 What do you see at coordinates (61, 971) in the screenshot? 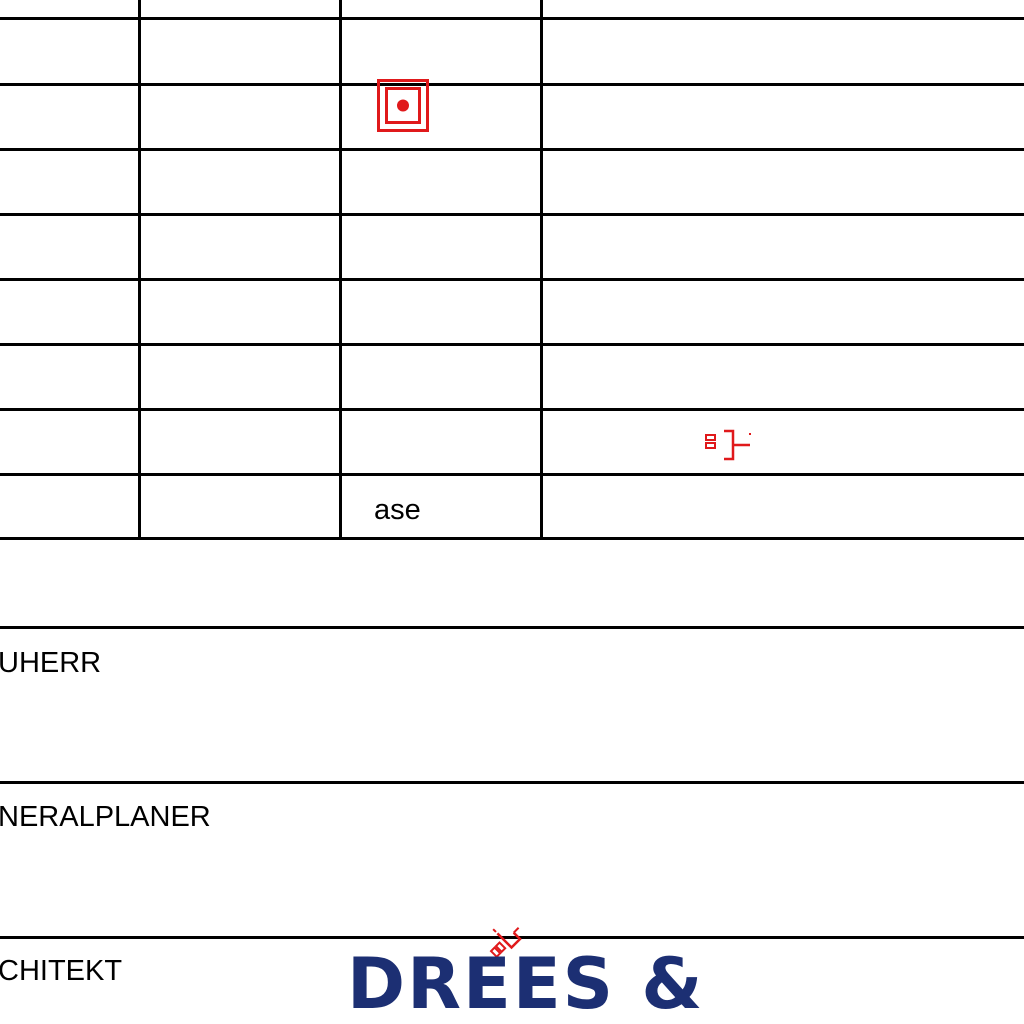
I see `architekt-label: CHITEKT` at bounding box center [61, 971].